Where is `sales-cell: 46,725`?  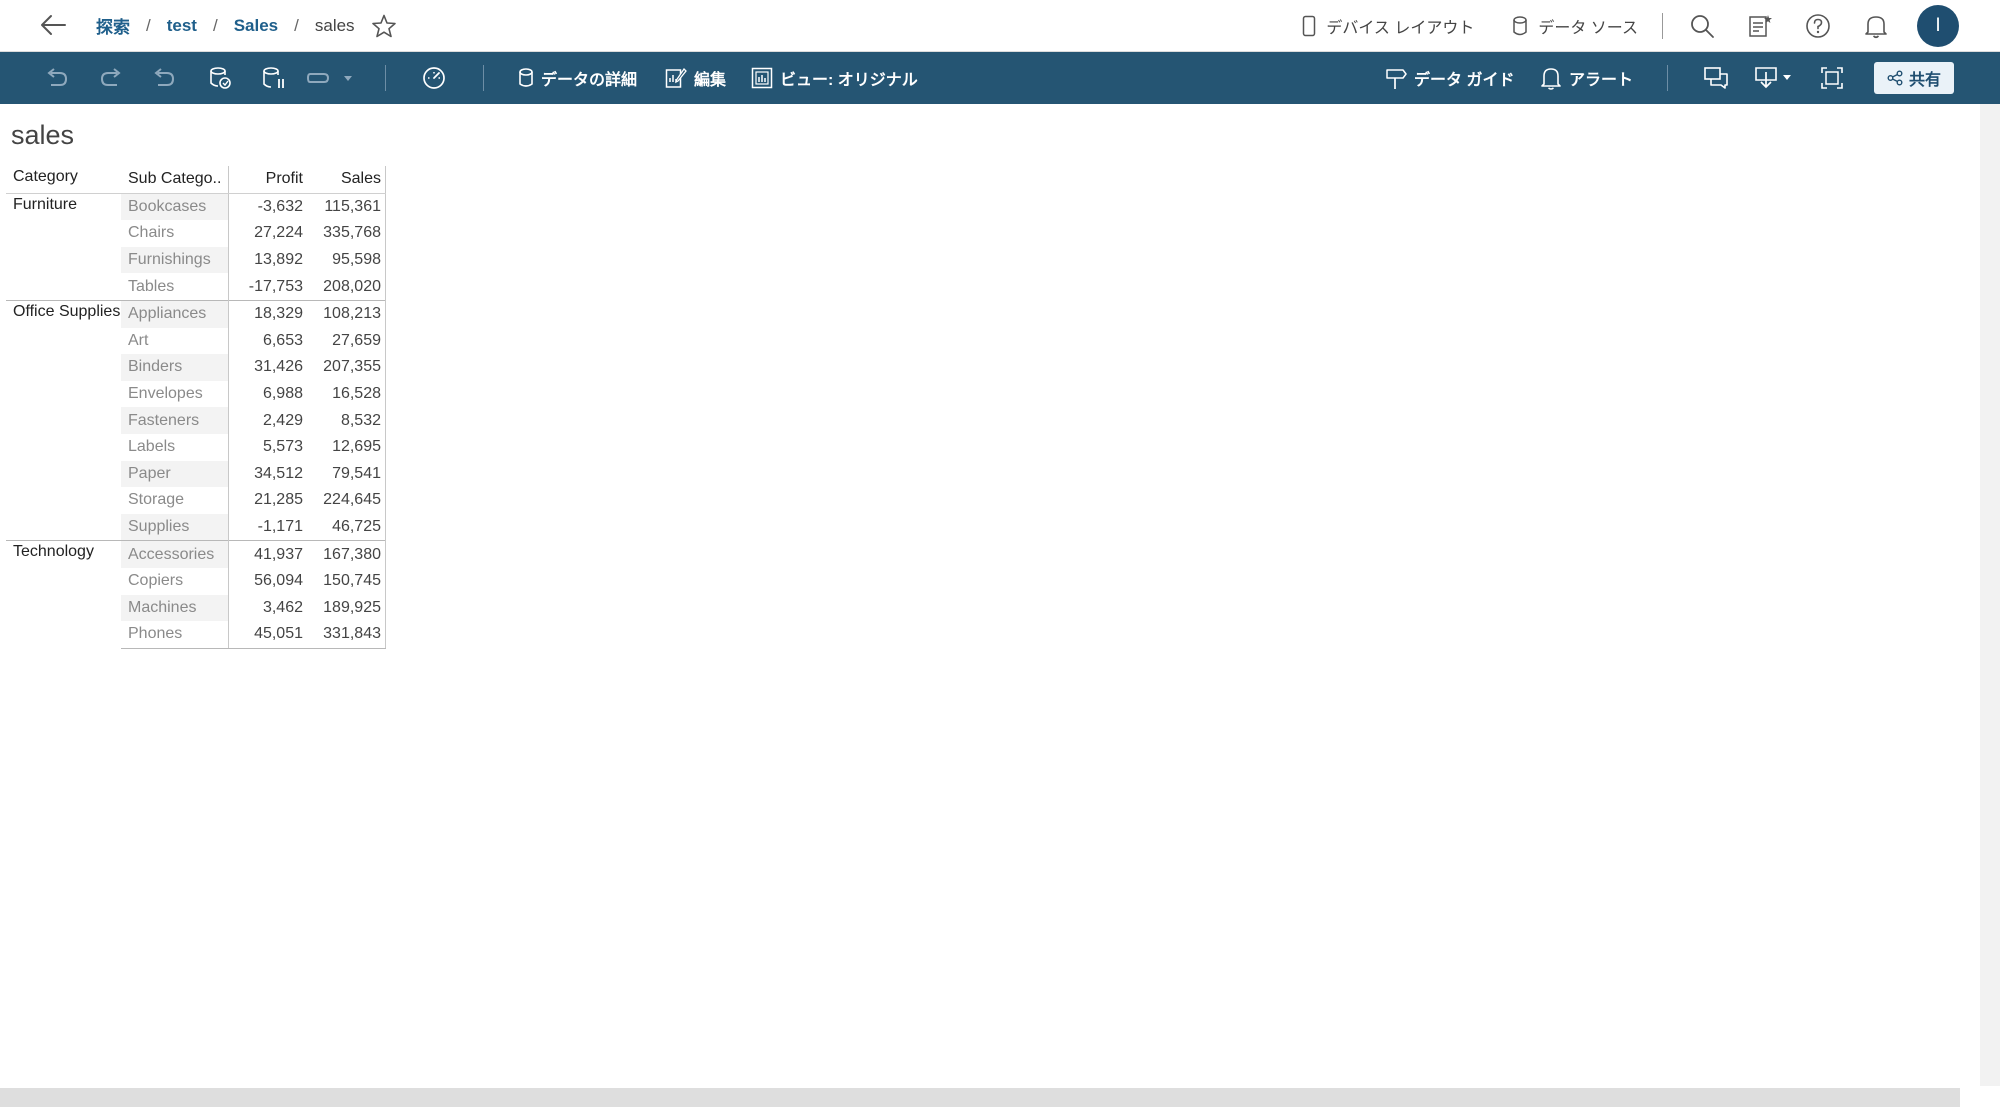
sales-cell: 46,725 is located at coordinates (348, 527).